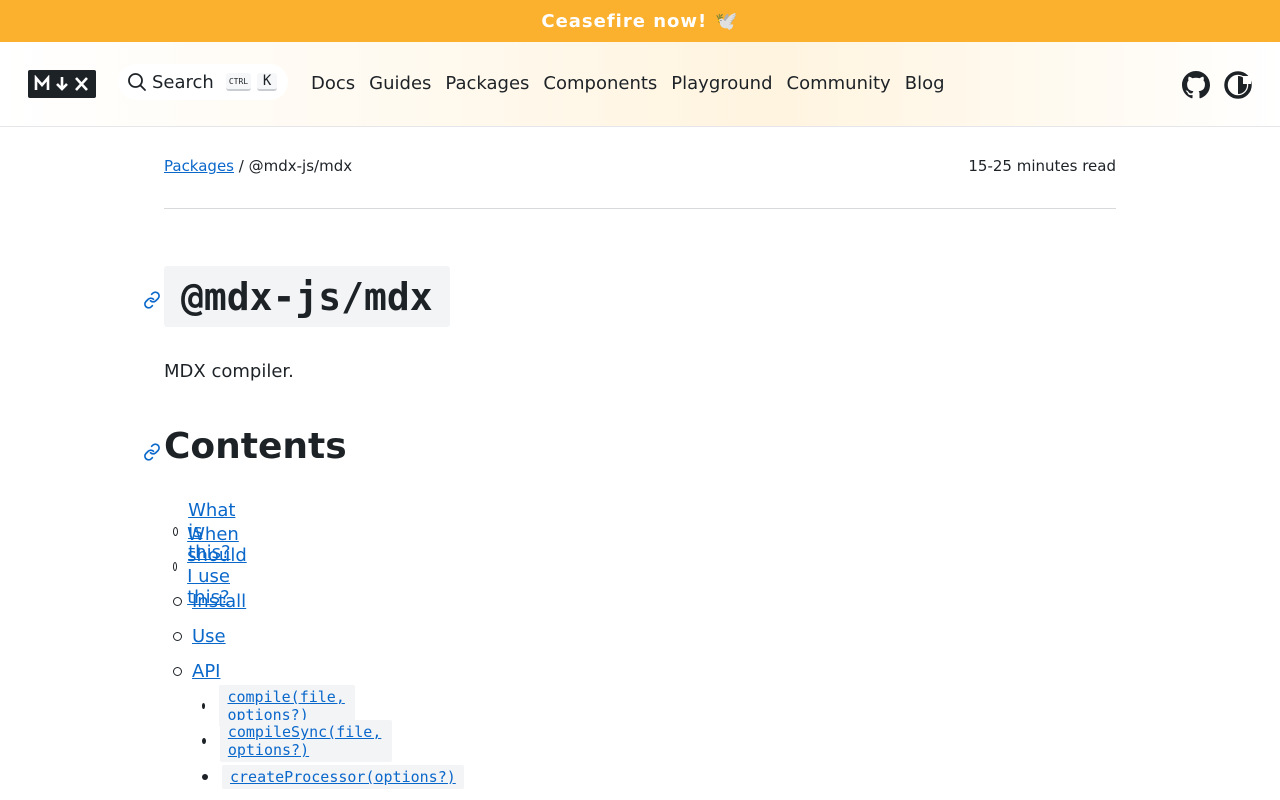 This screenshot has width=1280, height=800. I want to click on mdx-logo, so click(62, 84).